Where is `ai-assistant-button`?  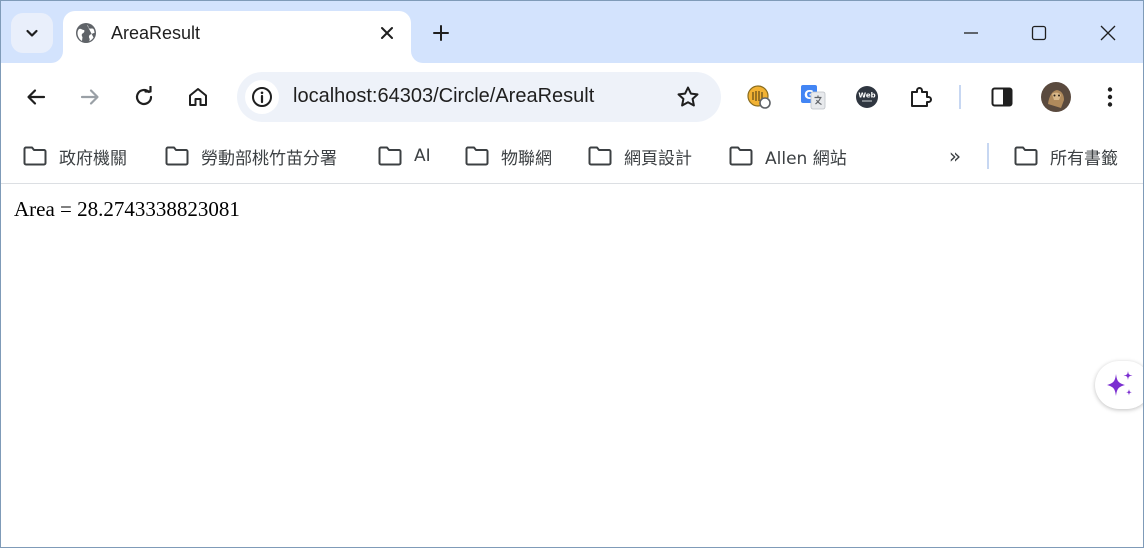
ai-assistant-button is located at coordinates (1119, 385).